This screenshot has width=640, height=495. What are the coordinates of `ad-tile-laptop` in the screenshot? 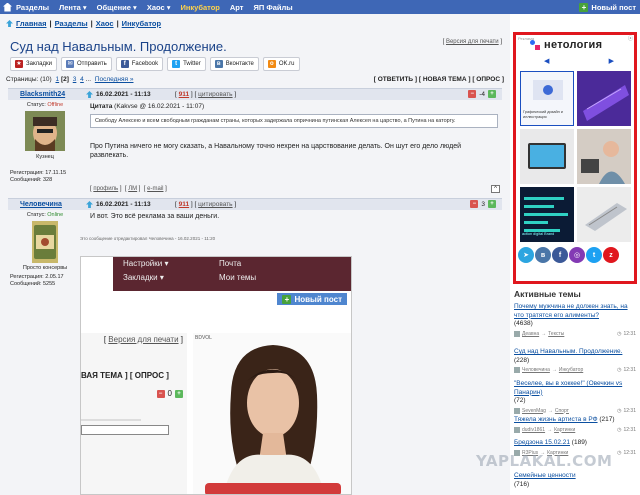 It's located at (604, 214).